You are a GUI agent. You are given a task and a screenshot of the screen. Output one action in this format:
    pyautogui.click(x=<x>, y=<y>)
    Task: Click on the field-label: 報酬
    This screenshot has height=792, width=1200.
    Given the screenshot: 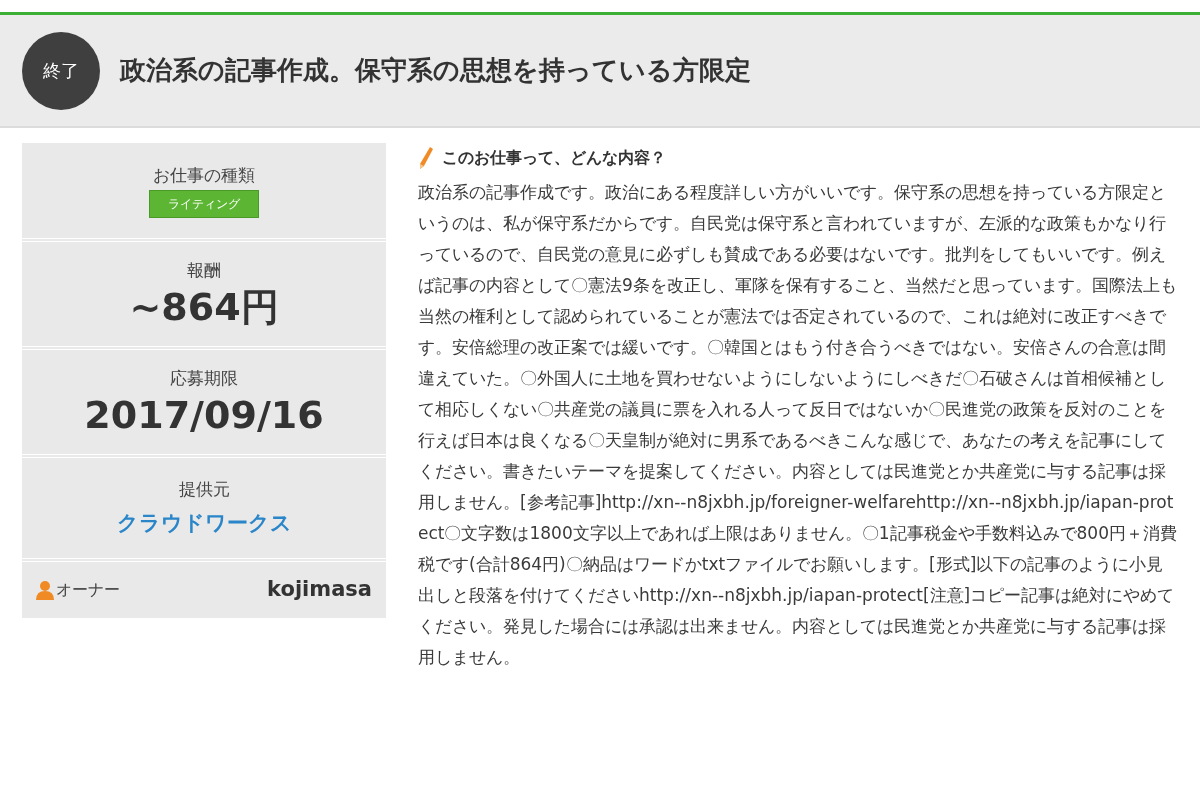 What is the action you would take?
    pyautogui.click(x=204, y=271)
    